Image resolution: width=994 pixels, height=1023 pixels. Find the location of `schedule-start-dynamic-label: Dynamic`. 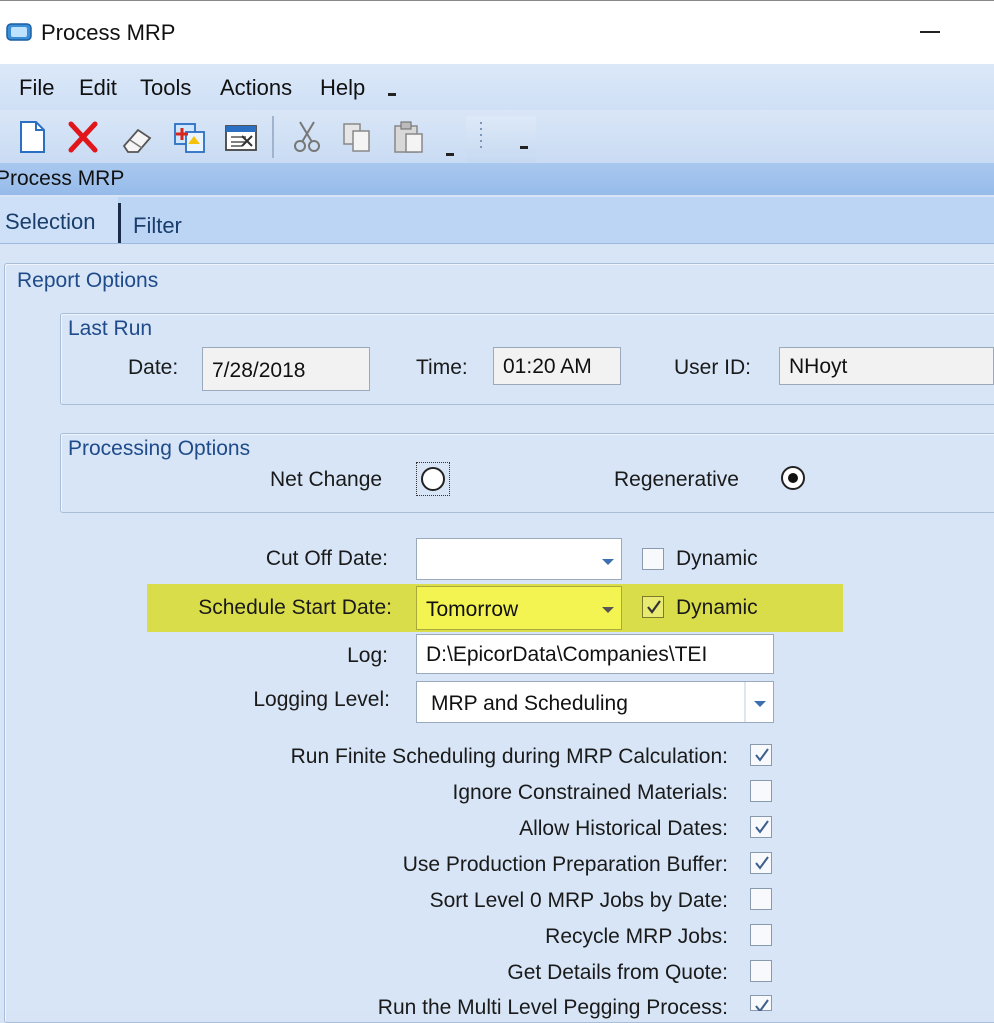

schedule-start-dynamic-label: Dynamic is located at coordinates (717, 607).